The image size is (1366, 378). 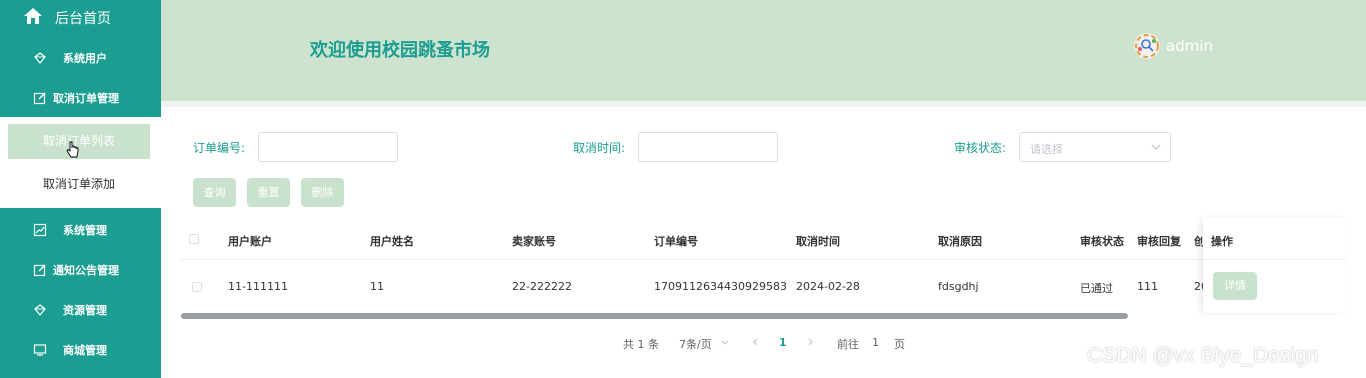 What do you see at coordinates (695, 344) in the screenshot?
I see `pagination-page-size: 7条/页` at bounding box center [695, 344].